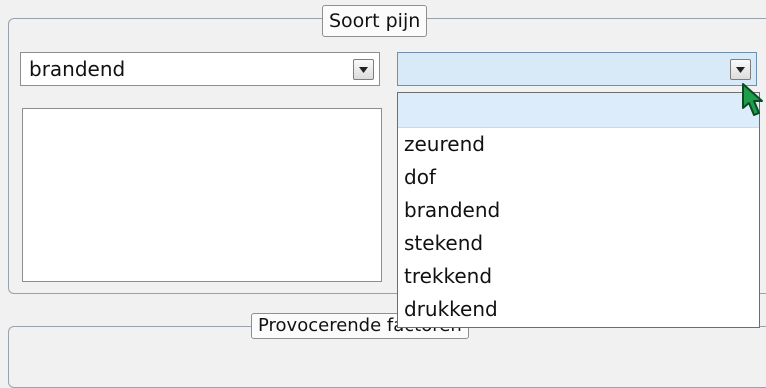  Describe the element at coordinates (578, 309) in the screenshot. I see `option-drukkend: drukkend` at that location.